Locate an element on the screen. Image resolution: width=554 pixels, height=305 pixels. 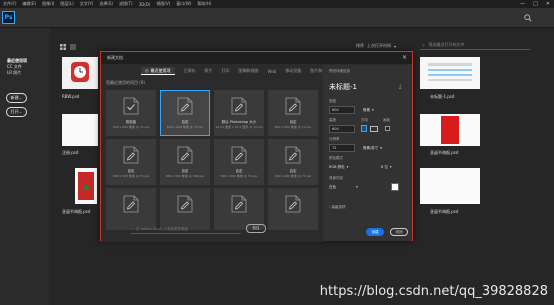
preset-size: 16.51 厘米 x 21.5 厘米 @ 72 ppi is located at coordinates (239, 127).